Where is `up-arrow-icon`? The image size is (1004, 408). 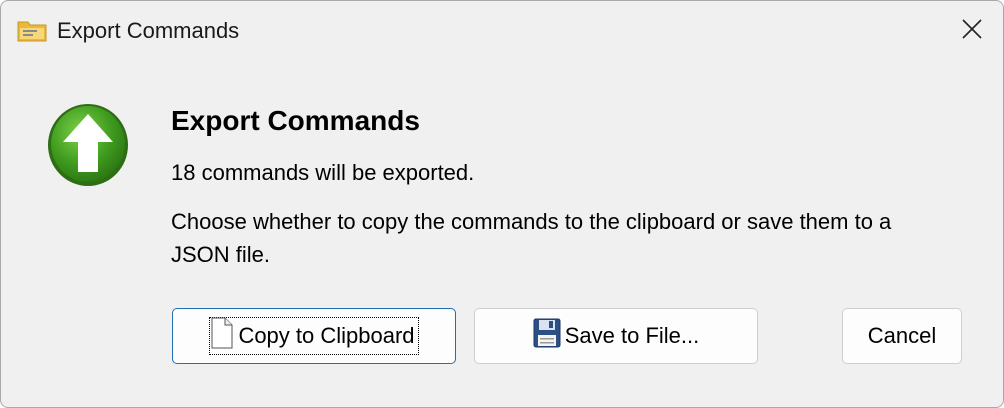 up-arrow-icon is located at coordinates (88, 144).